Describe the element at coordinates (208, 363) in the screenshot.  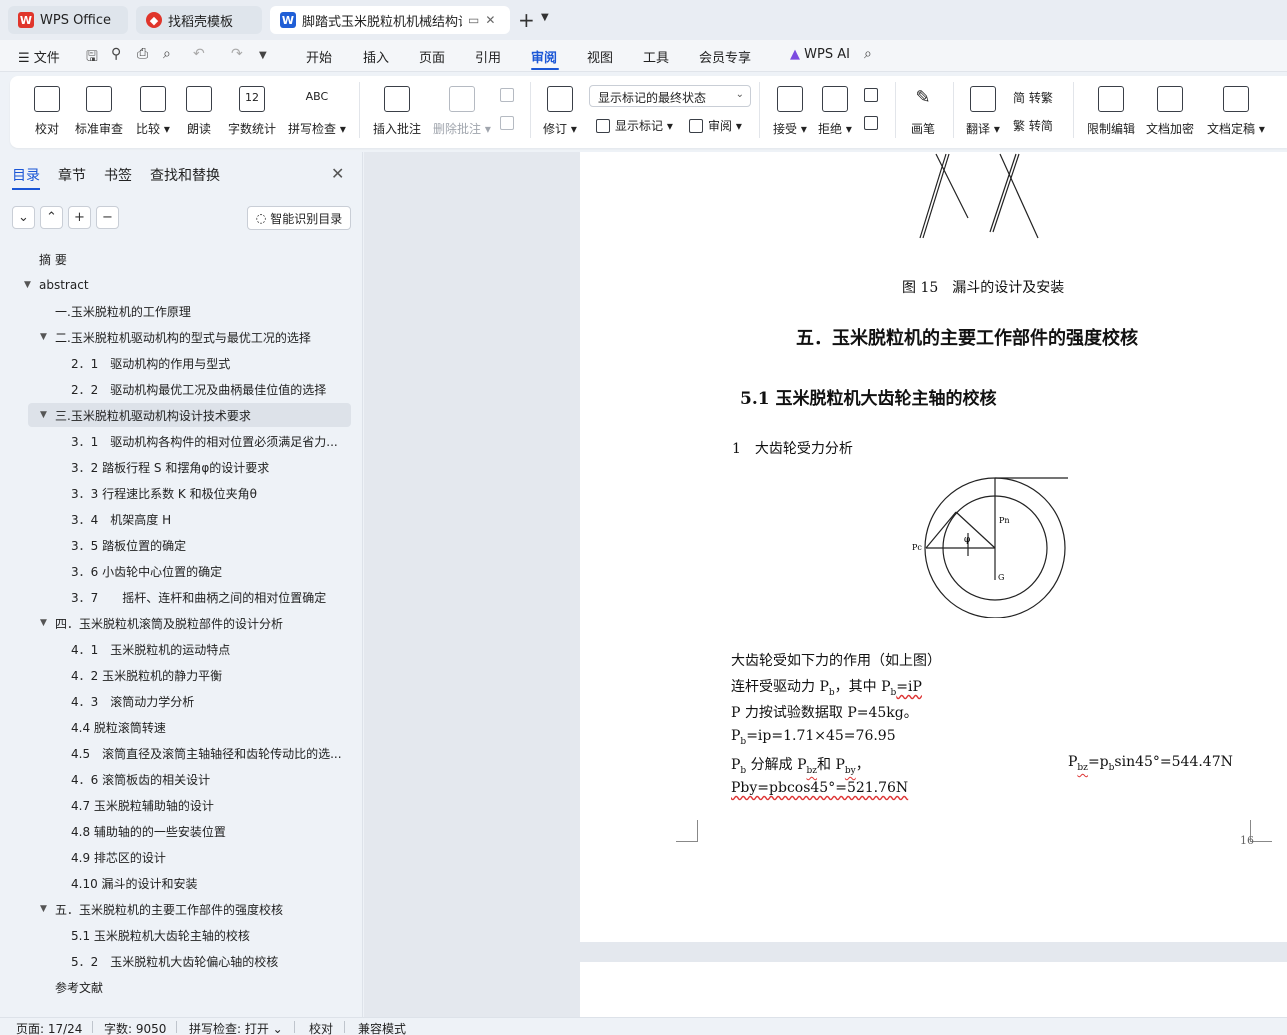
I see `toc-item: 2．1 驱动机构的作用与型式` at that location.